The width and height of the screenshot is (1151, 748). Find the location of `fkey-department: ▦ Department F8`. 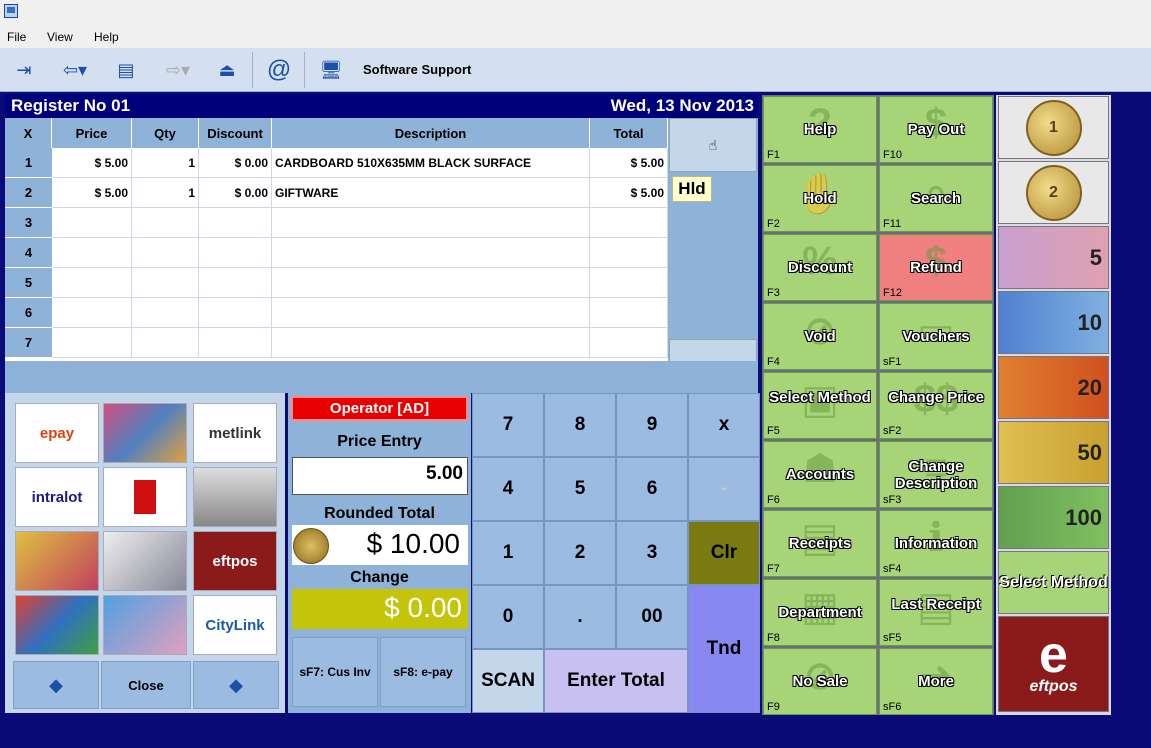

fkey-department: ▦ Department F8 is located at coordinates (820, 612).